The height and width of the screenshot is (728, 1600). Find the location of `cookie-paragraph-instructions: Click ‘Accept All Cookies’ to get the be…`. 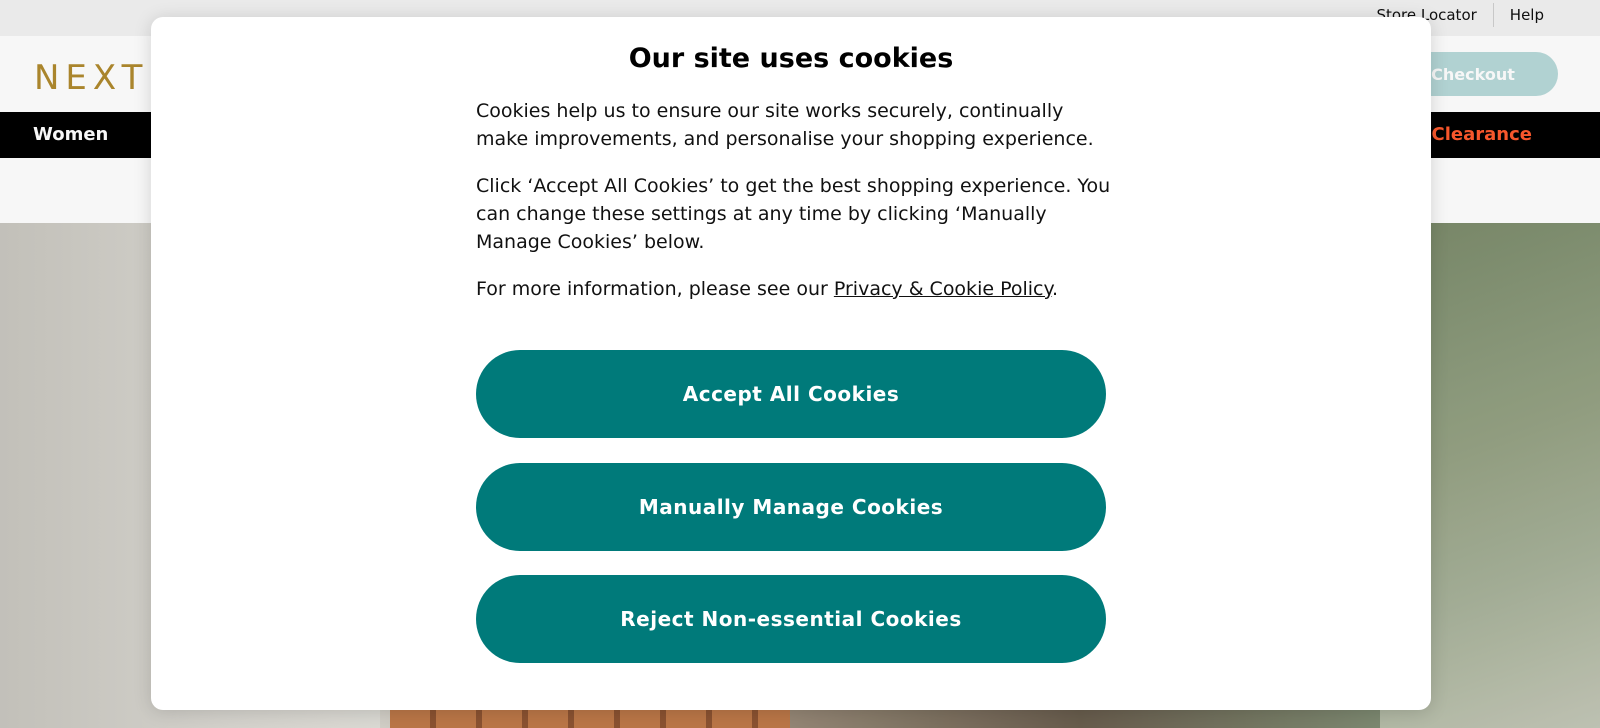

cookie-paragraph-instructions: Click ‘Accept All Cookies’ to get the be… is located at coordinates (793, 214).